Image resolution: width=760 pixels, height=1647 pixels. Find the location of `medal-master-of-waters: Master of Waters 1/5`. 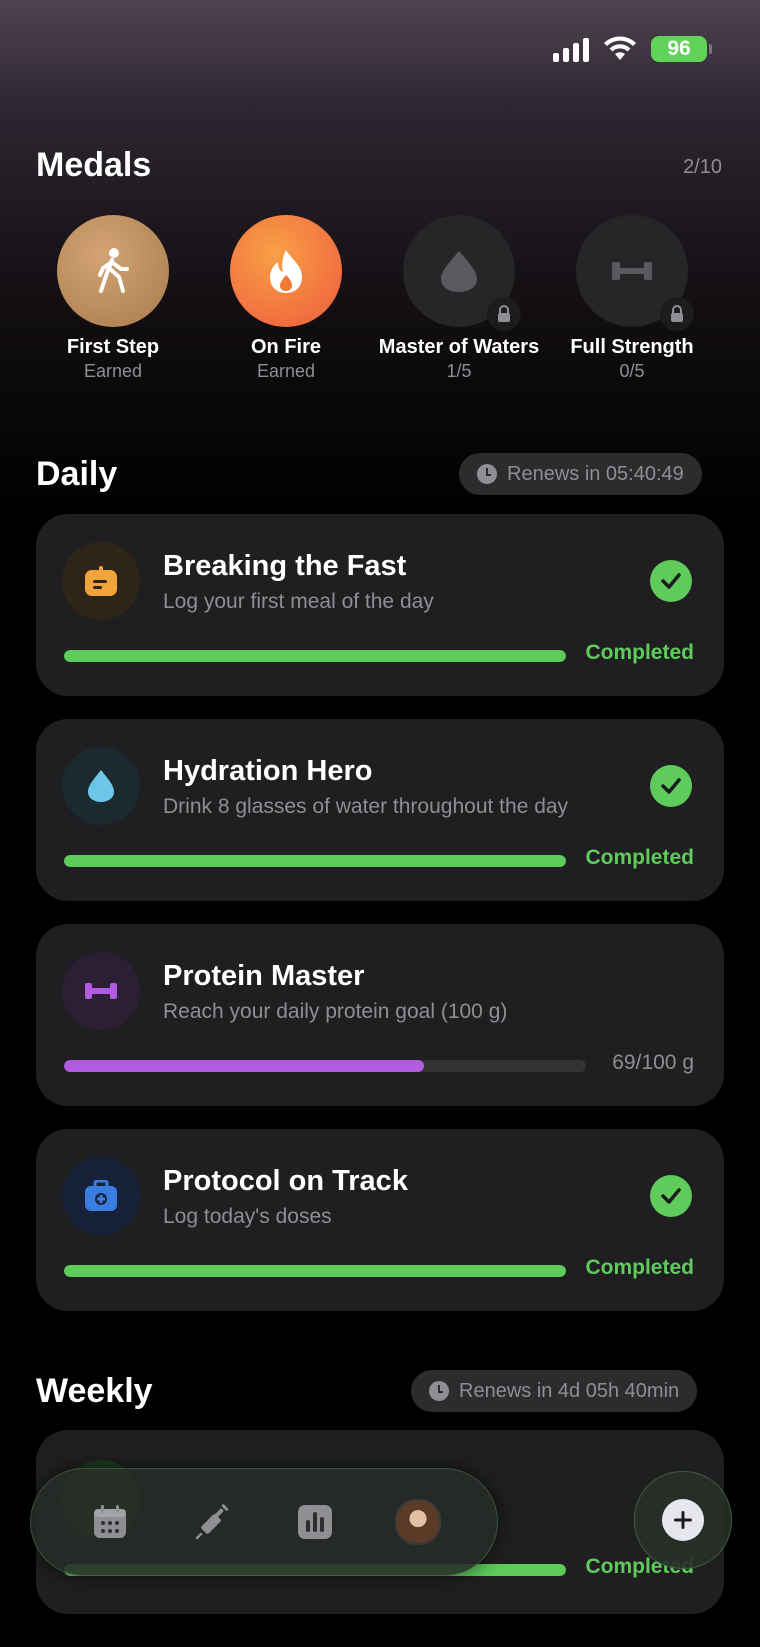

medal-master-of-waters: Master of Waters 1/5 is located at coordinates (459, 298).